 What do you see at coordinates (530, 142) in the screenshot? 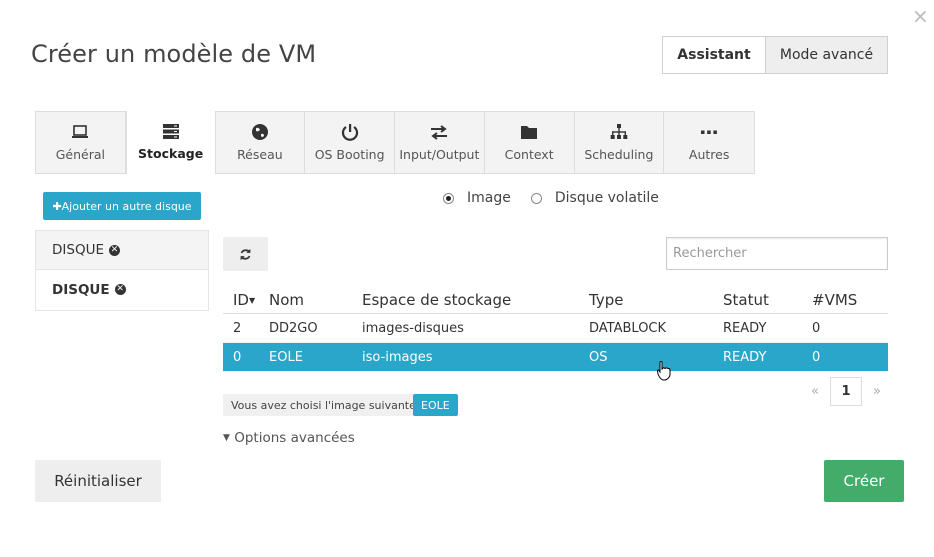
I see `tab-context: Context` at bounding box center [530, 142].